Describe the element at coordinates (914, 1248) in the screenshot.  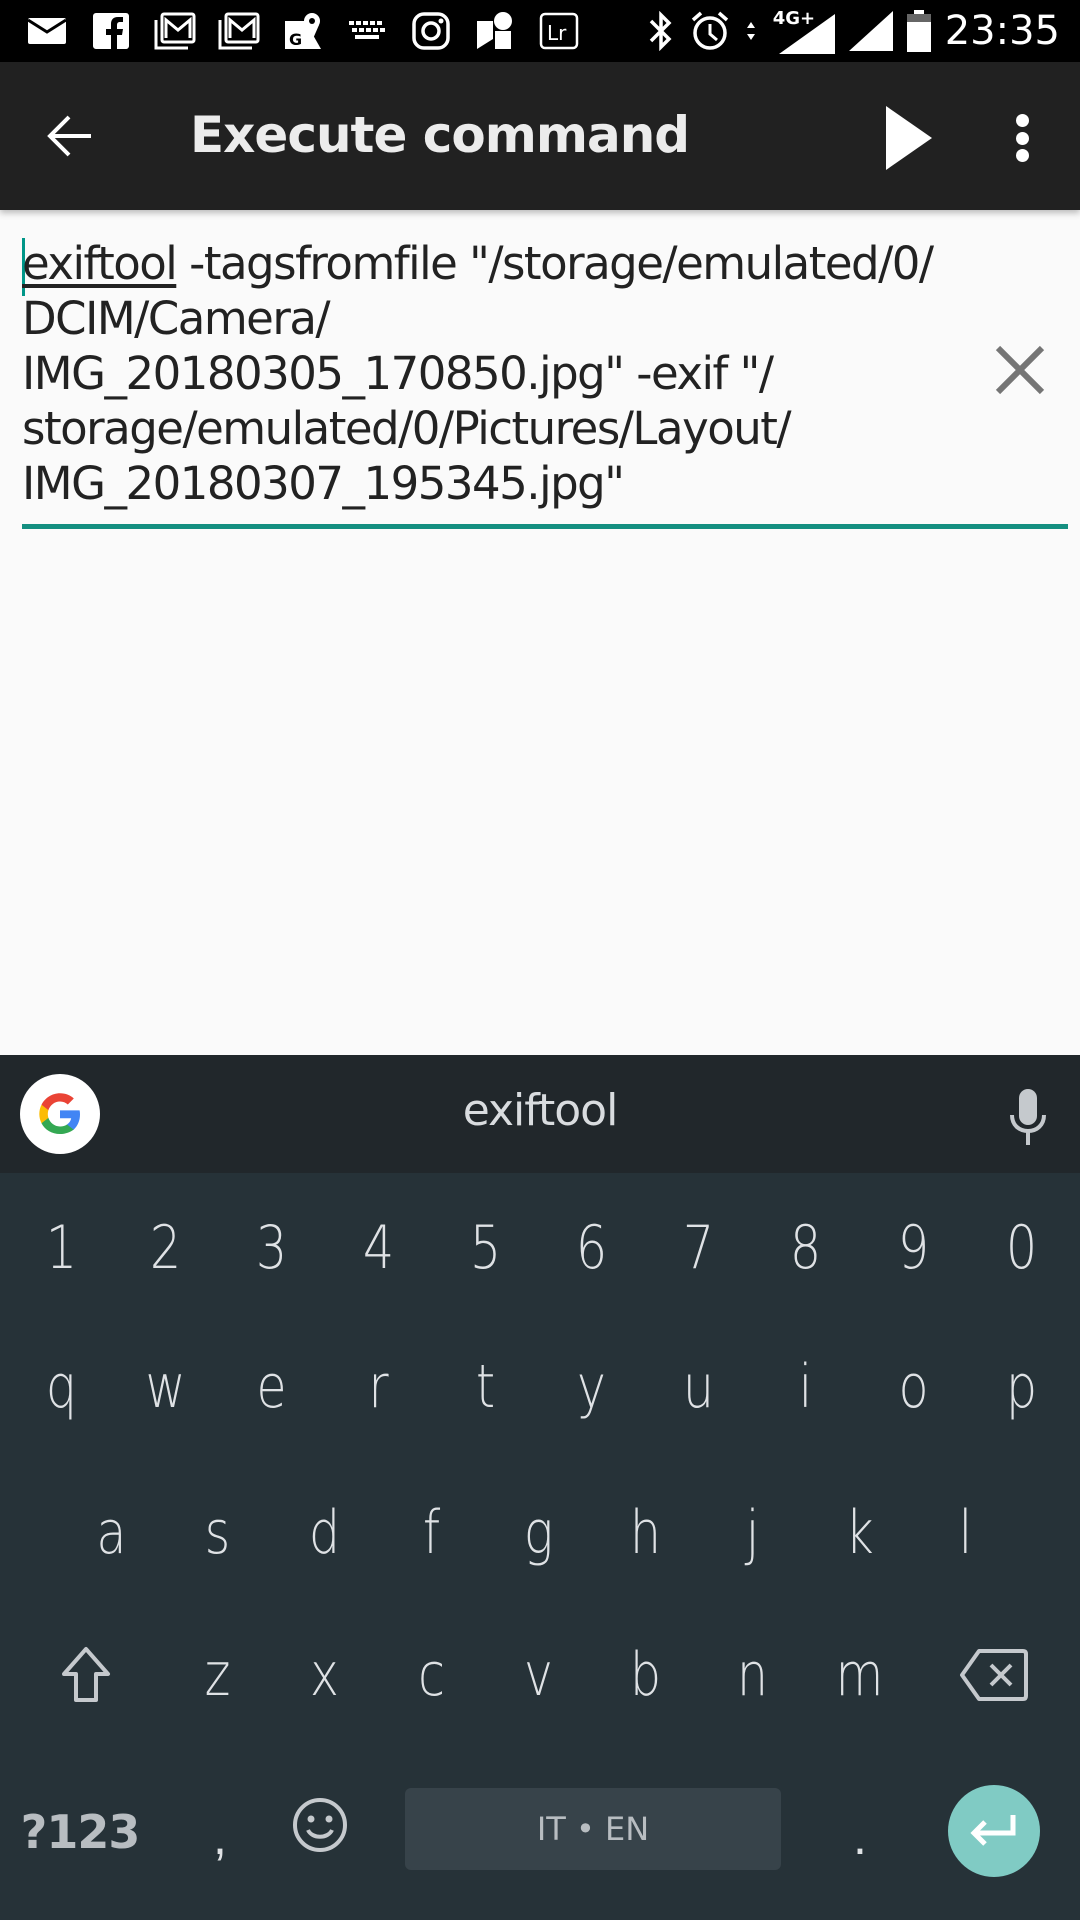
I see `key-9: 9` at that location.